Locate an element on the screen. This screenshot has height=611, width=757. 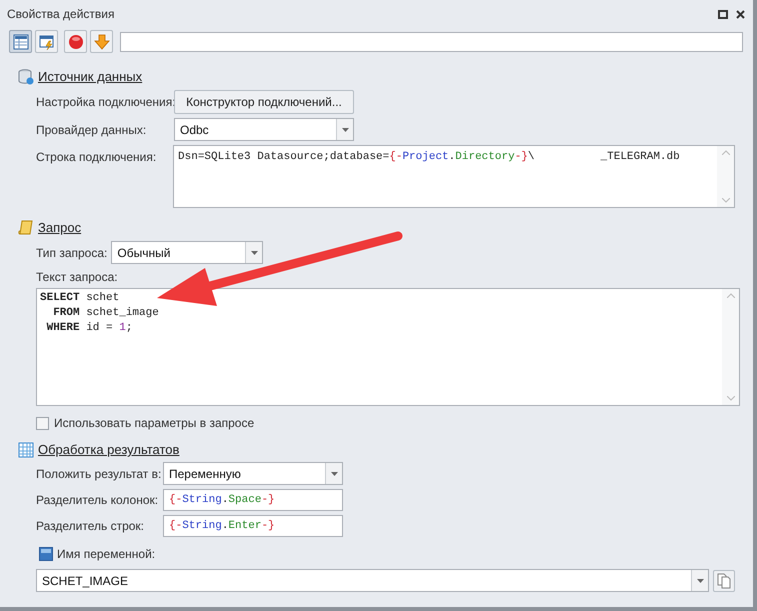
section-title: Запрос is located at coordinates (60, 228).